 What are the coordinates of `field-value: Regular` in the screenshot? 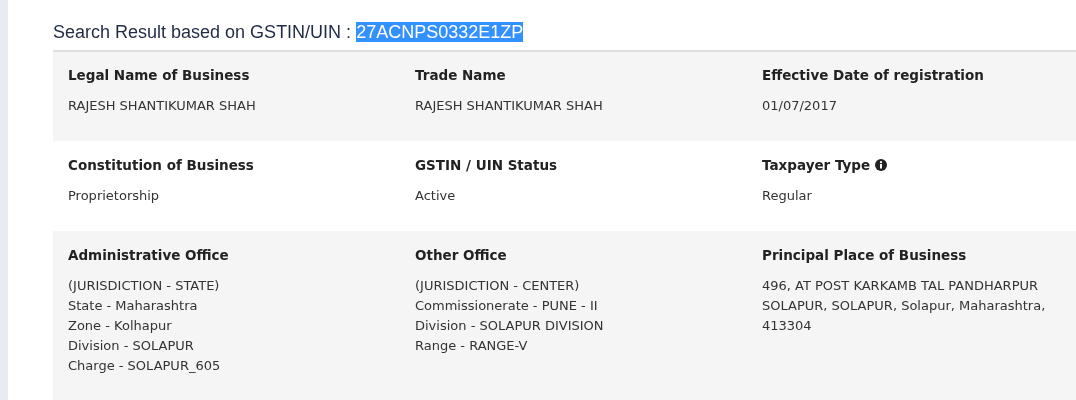 It's located at (787, 196).